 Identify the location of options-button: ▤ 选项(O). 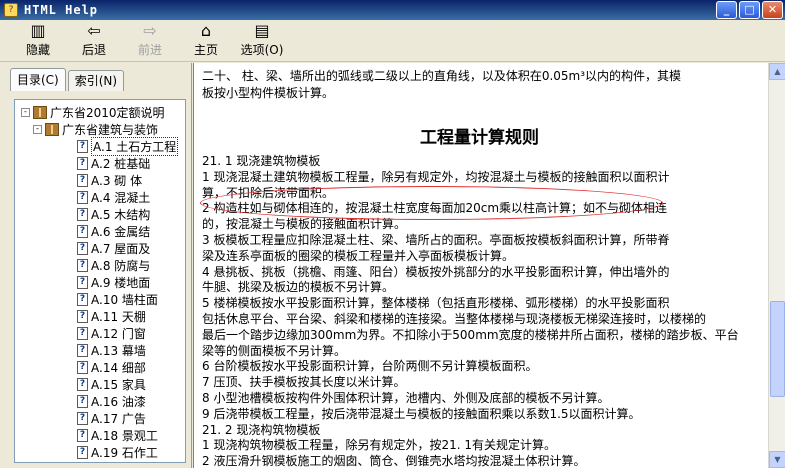
(262, 40).